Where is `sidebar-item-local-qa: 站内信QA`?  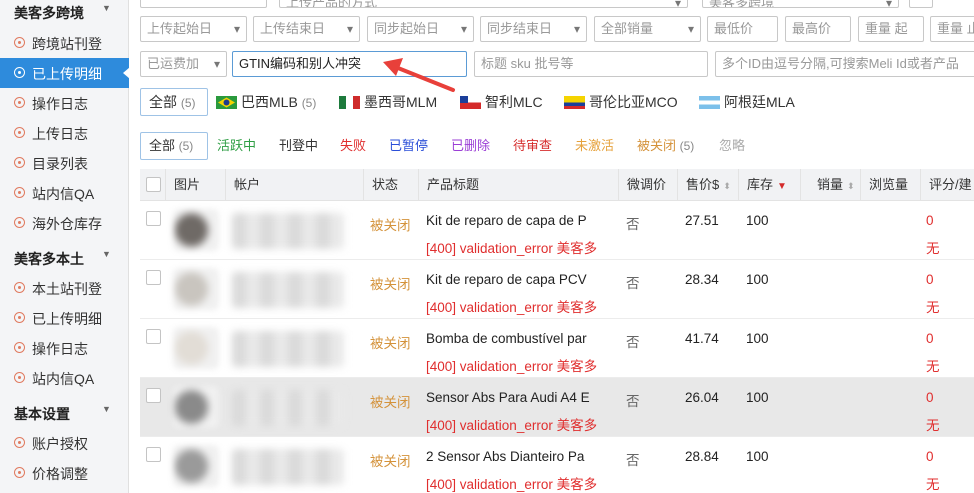
sidebar-item-local-qa: 站内信QA is located at coordinates (64, 378).